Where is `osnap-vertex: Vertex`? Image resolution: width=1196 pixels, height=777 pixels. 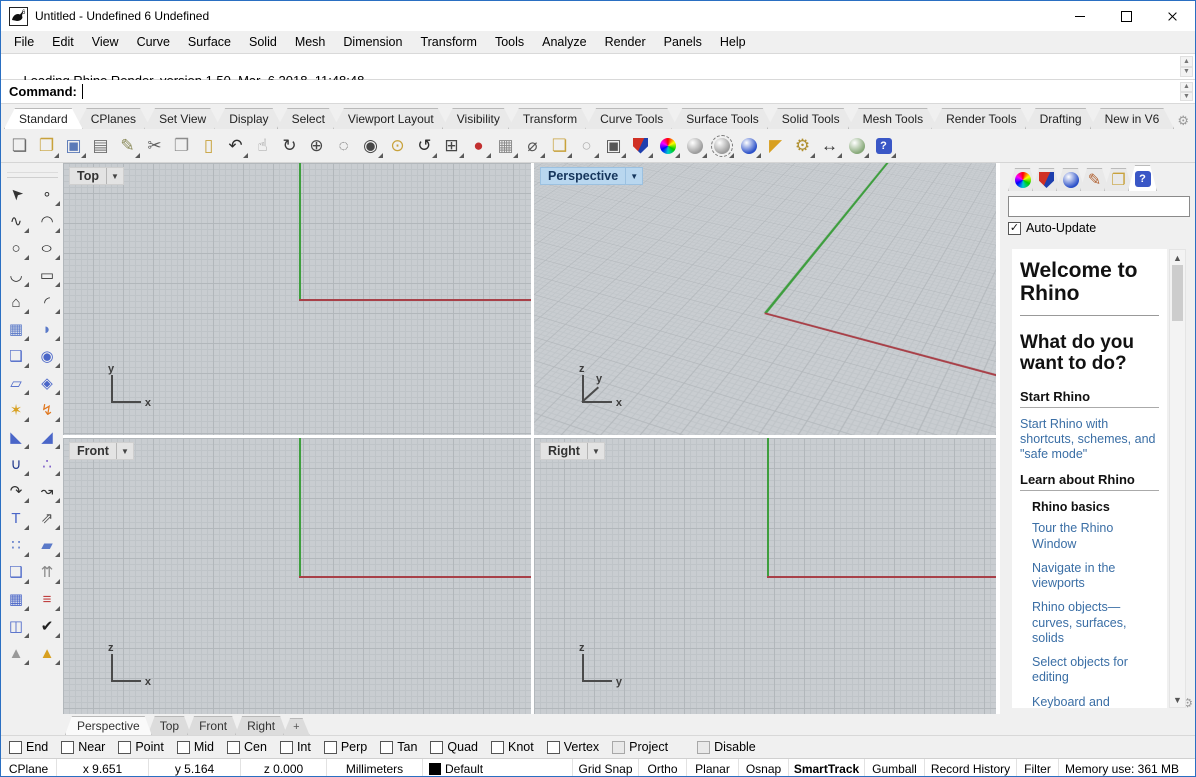
osnap-vertex: Vertex is located at coordinates (572, 747).